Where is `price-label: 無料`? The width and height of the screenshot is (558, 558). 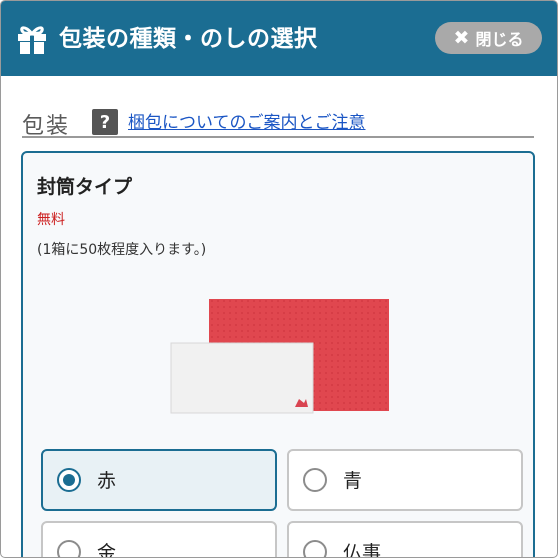 price-label: 無料 is located at coordinates (51, 220).